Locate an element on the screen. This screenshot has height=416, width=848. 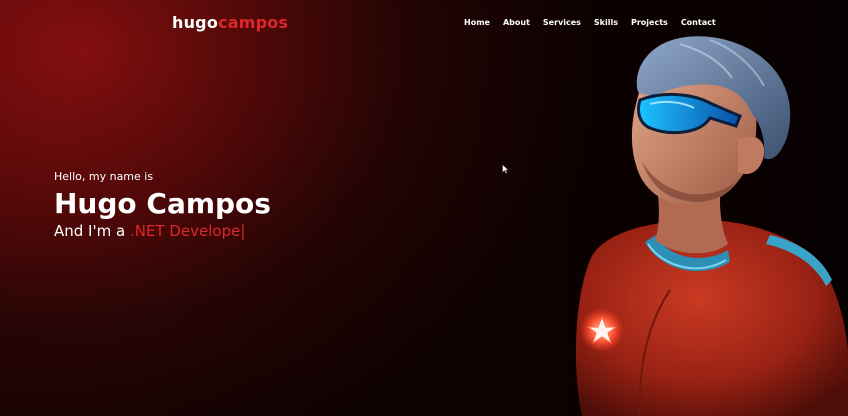
brand-logo-first: hugo is located at coordinates (195, 22).